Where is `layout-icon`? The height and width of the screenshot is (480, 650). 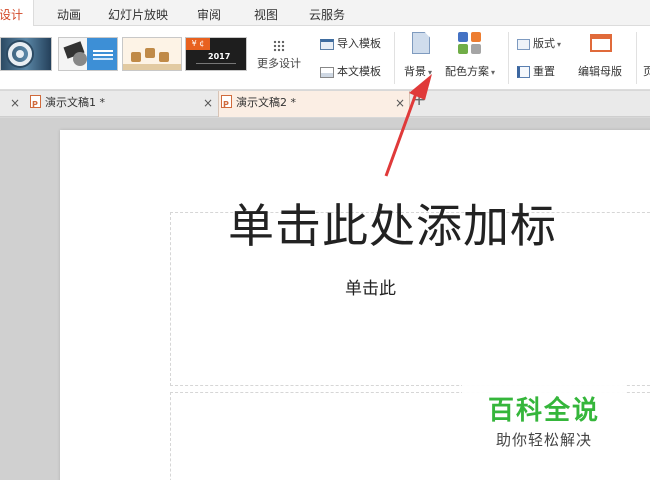 layout-icon is located at coordinates (523, 44).